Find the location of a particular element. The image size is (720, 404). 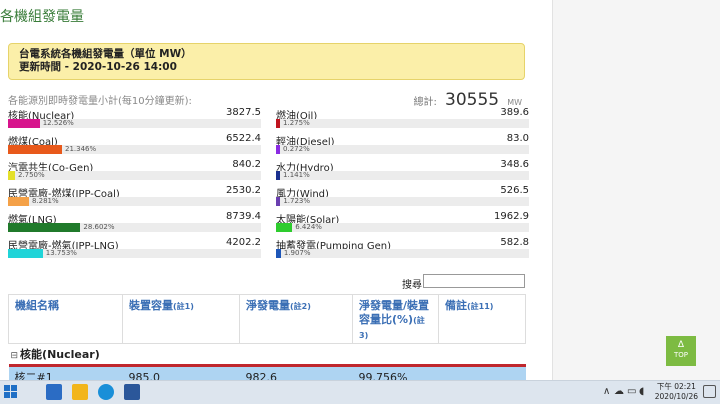

cell-capacity: 985.0 is located at coordinates (181, 372).